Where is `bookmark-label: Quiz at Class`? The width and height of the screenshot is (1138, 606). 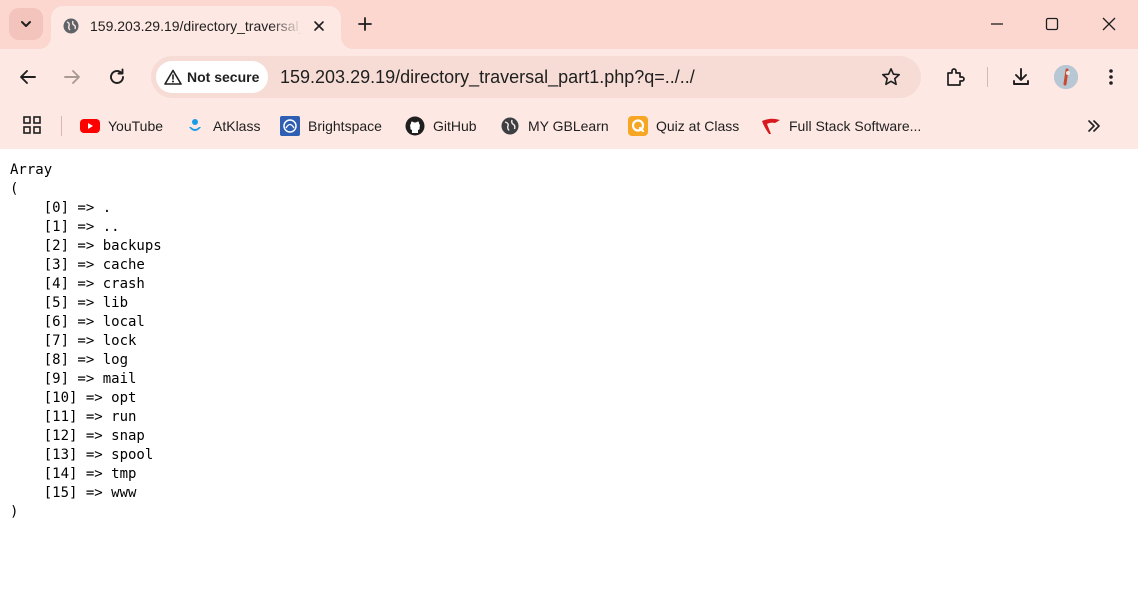 bookmark-label: Quiz at Class is located at coordinates (698, 126).